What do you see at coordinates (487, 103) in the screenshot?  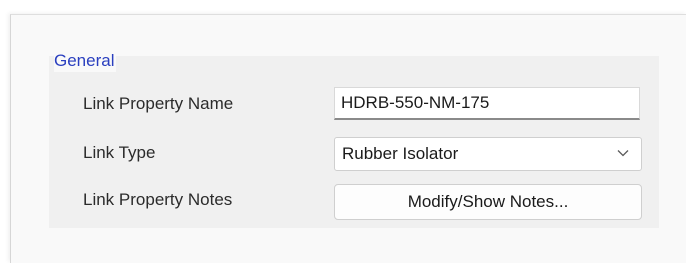 I see `link-property-name-input: HDRB-550-NM-175` at bounding box center [487, 103].